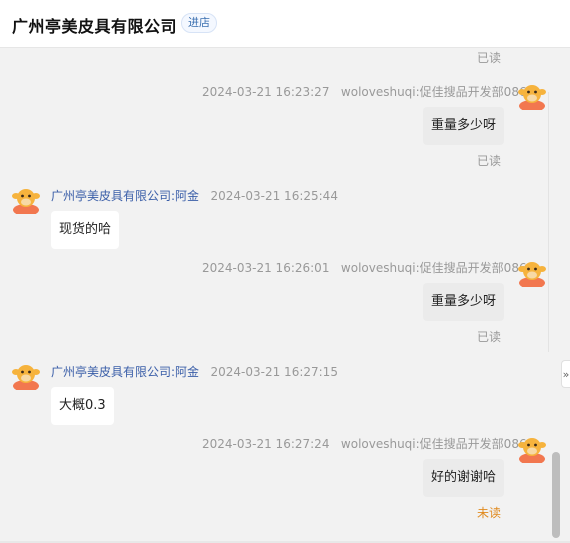  What do you see at coordinates (82, 406) in the screenshot?
I see `message-bubble: 大概0.3` at bounding box center [82, 406].